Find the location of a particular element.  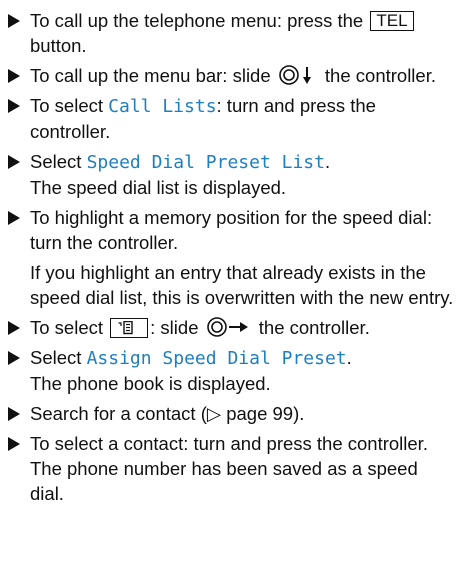

step-text: To select : slide the controller. is located at coordinates (200, 327).